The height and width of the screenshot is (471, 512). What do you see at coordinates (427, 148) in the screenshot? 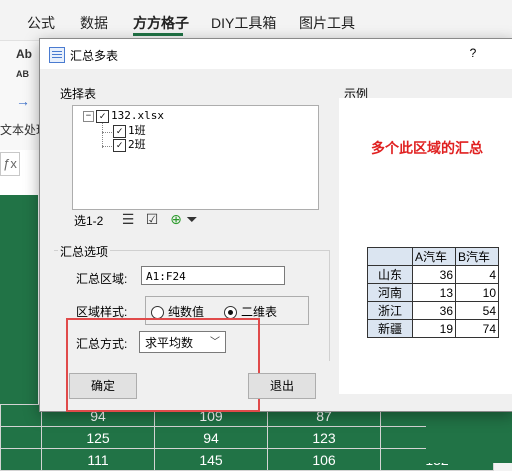
I see `example-title: 多个此区域的汇总` at bounding box center [427, 148].